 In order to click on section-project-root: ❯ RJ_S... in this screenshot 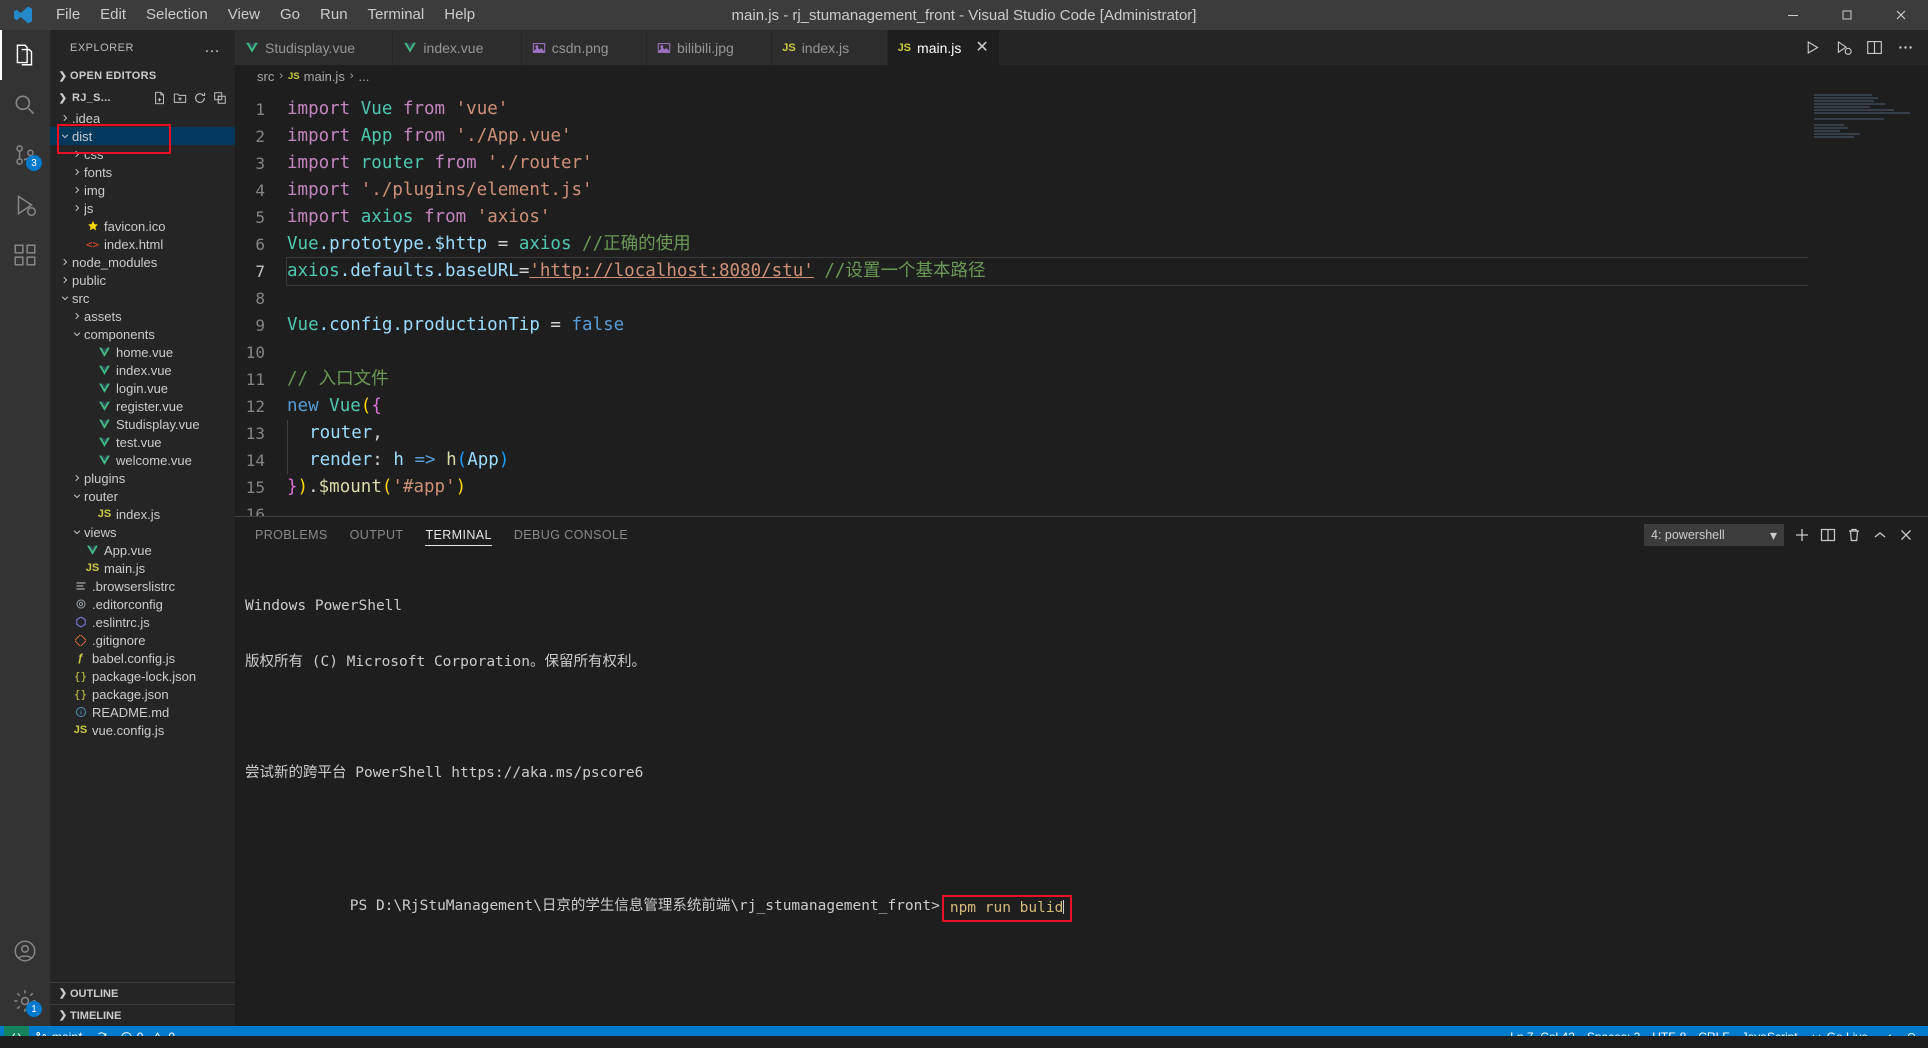, I will do `click(142, 98)`.